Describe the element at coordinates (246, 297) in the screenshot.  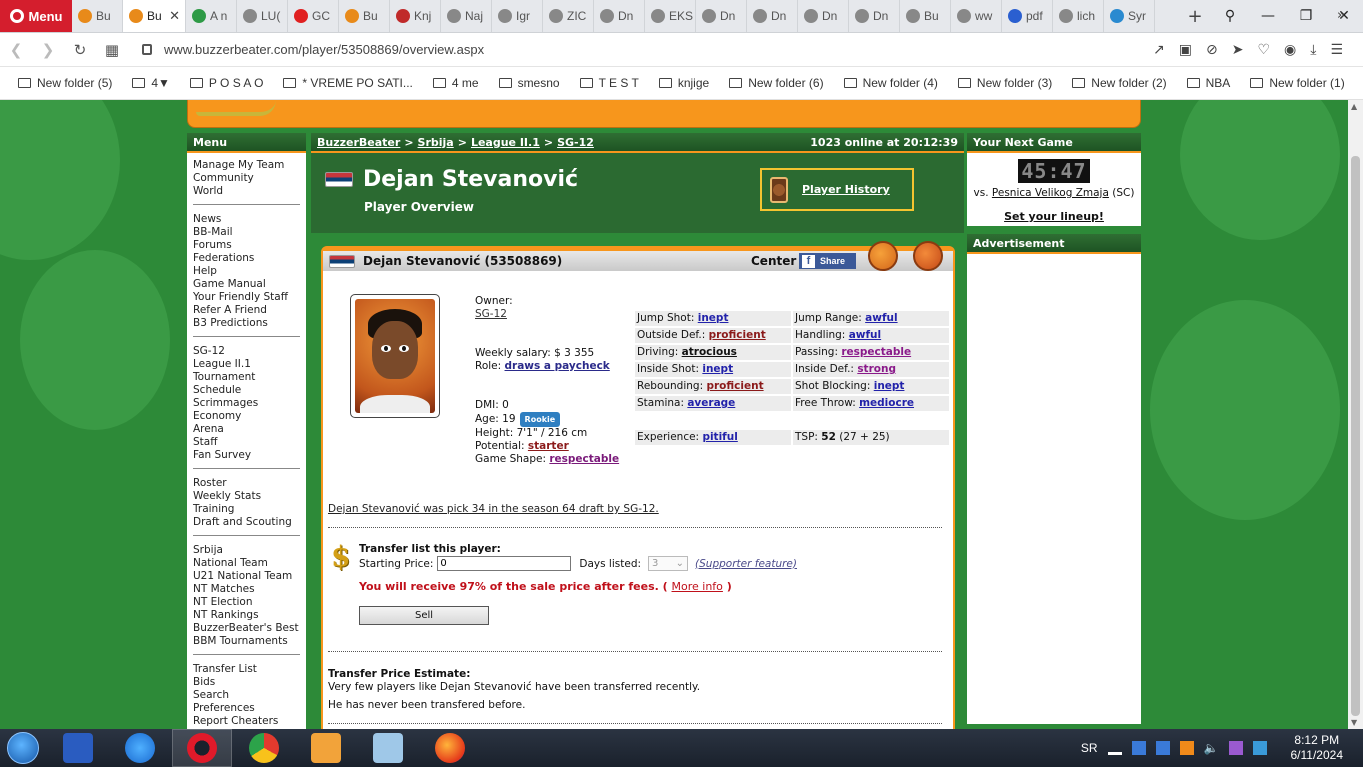
I see `menu-item: Your Friendly Staff` at that location.